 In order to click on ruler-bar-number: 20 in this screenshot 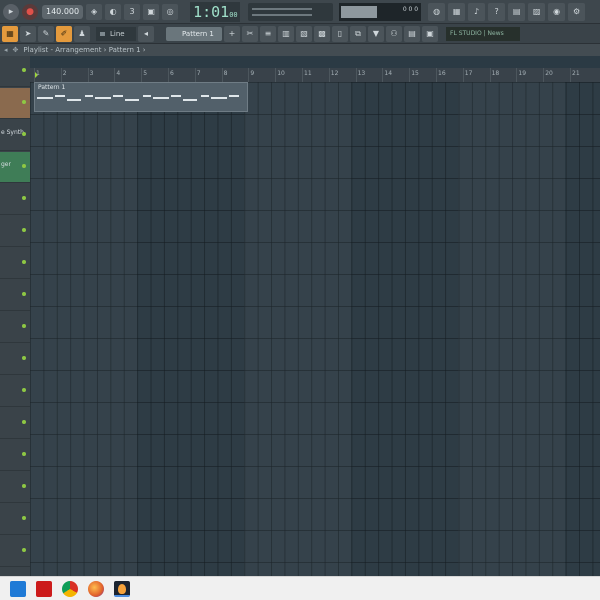, I will do `click(549, 73)`.